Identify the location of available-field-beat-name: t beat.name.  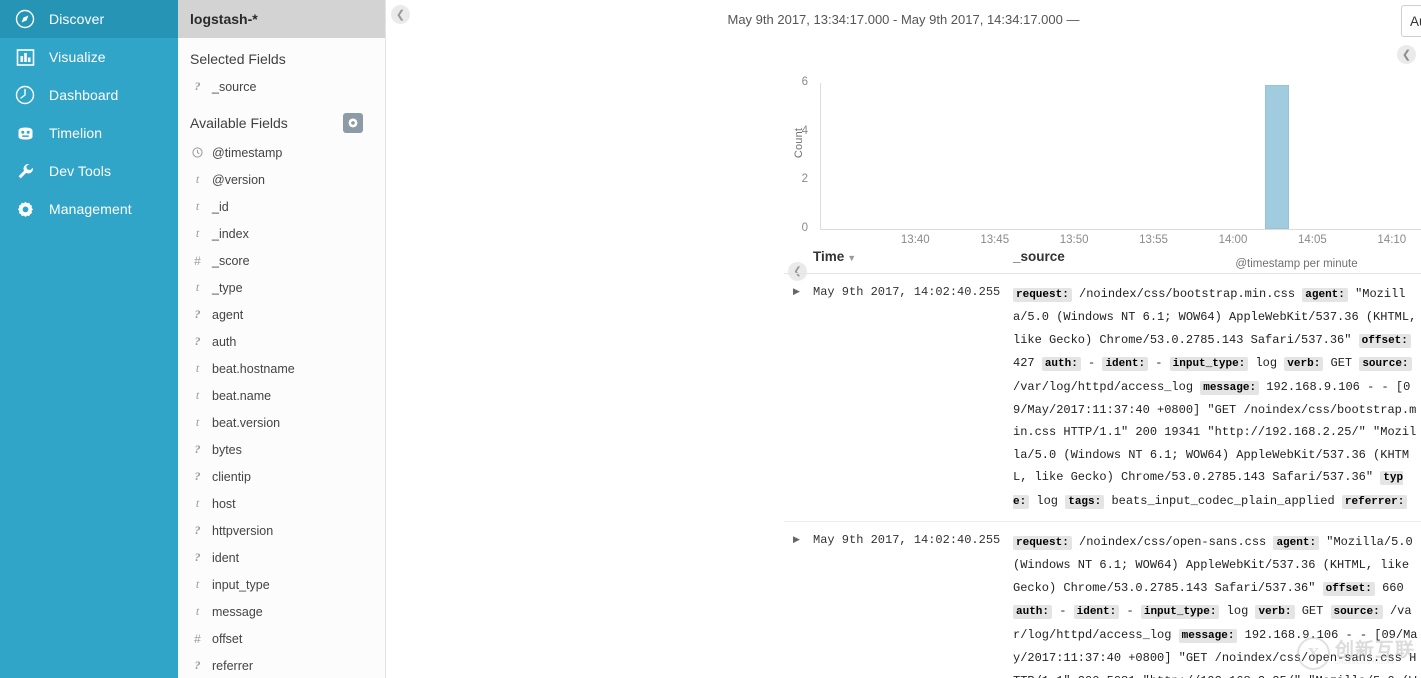
(281, 395).